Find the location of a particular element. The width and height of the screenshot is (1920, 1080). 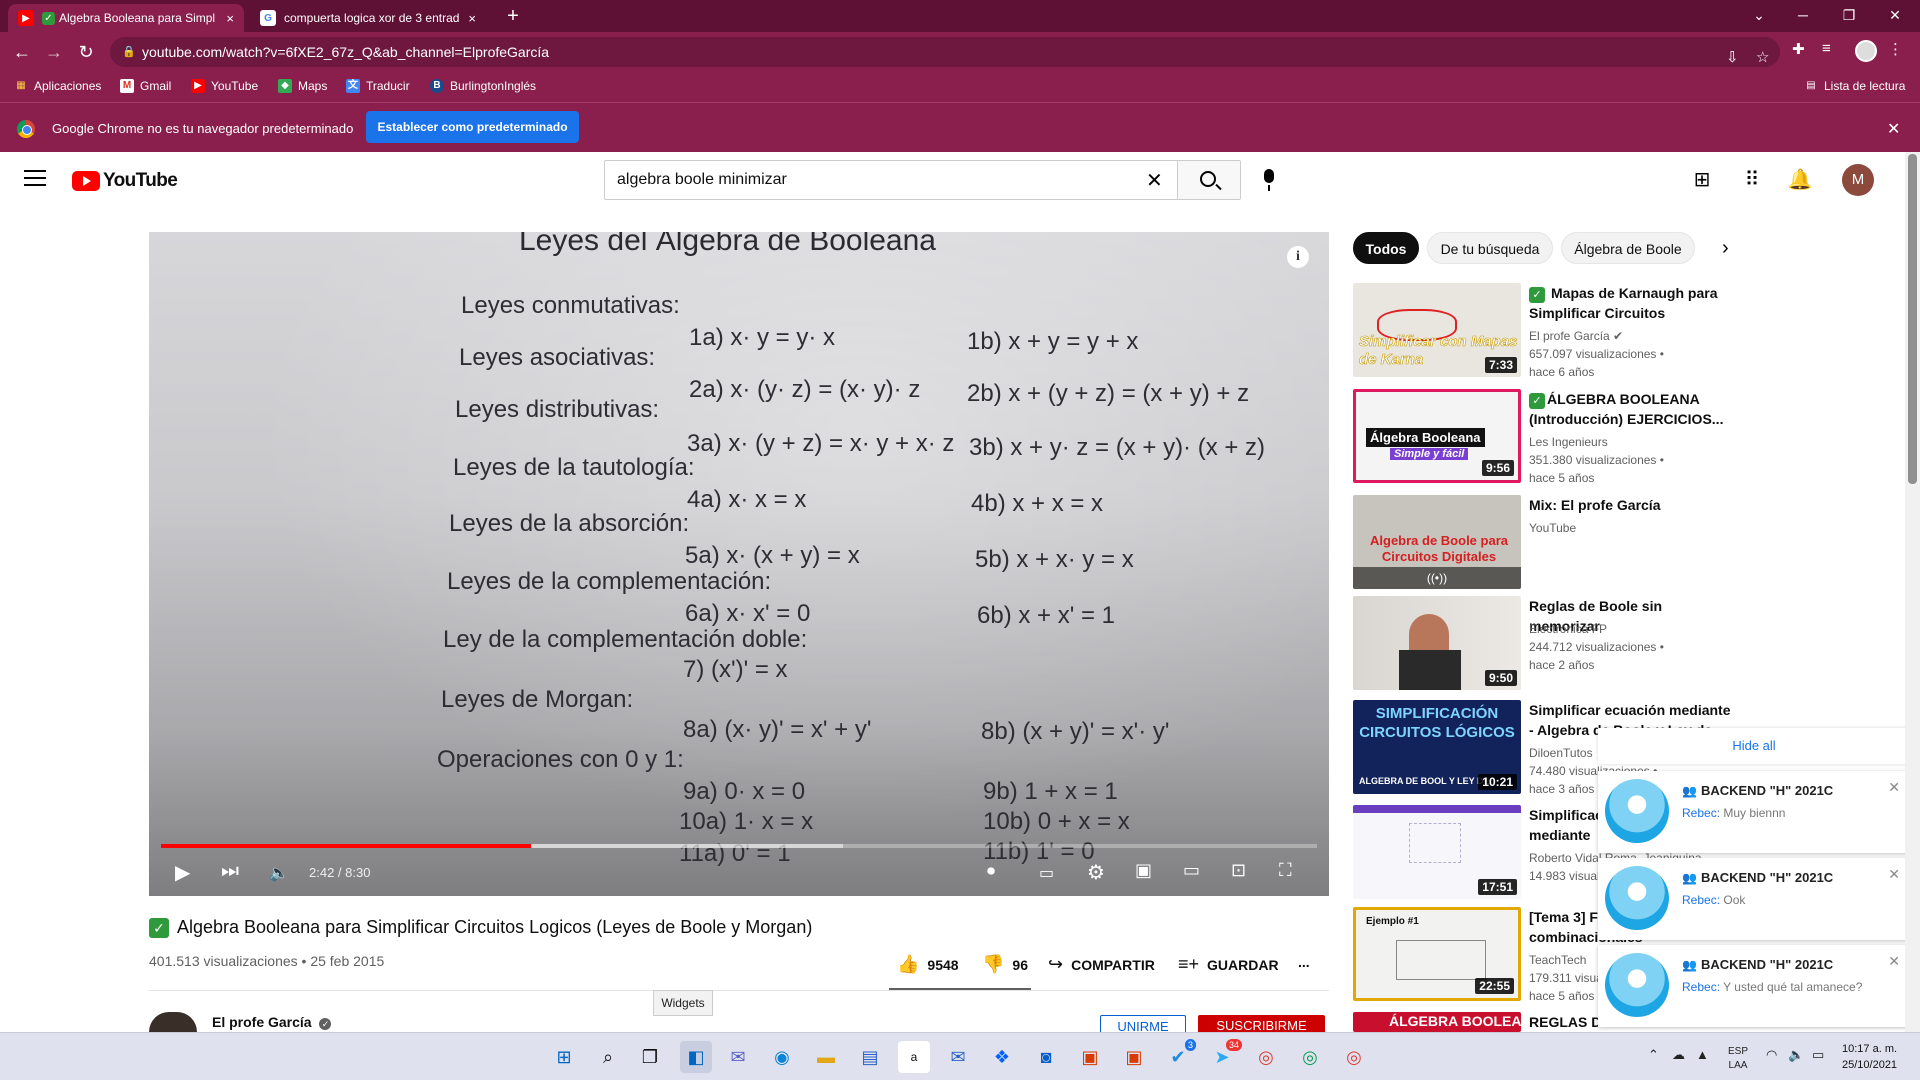

autoplay-toggle-icon: ⏺ is located at coordinates (991, 872).